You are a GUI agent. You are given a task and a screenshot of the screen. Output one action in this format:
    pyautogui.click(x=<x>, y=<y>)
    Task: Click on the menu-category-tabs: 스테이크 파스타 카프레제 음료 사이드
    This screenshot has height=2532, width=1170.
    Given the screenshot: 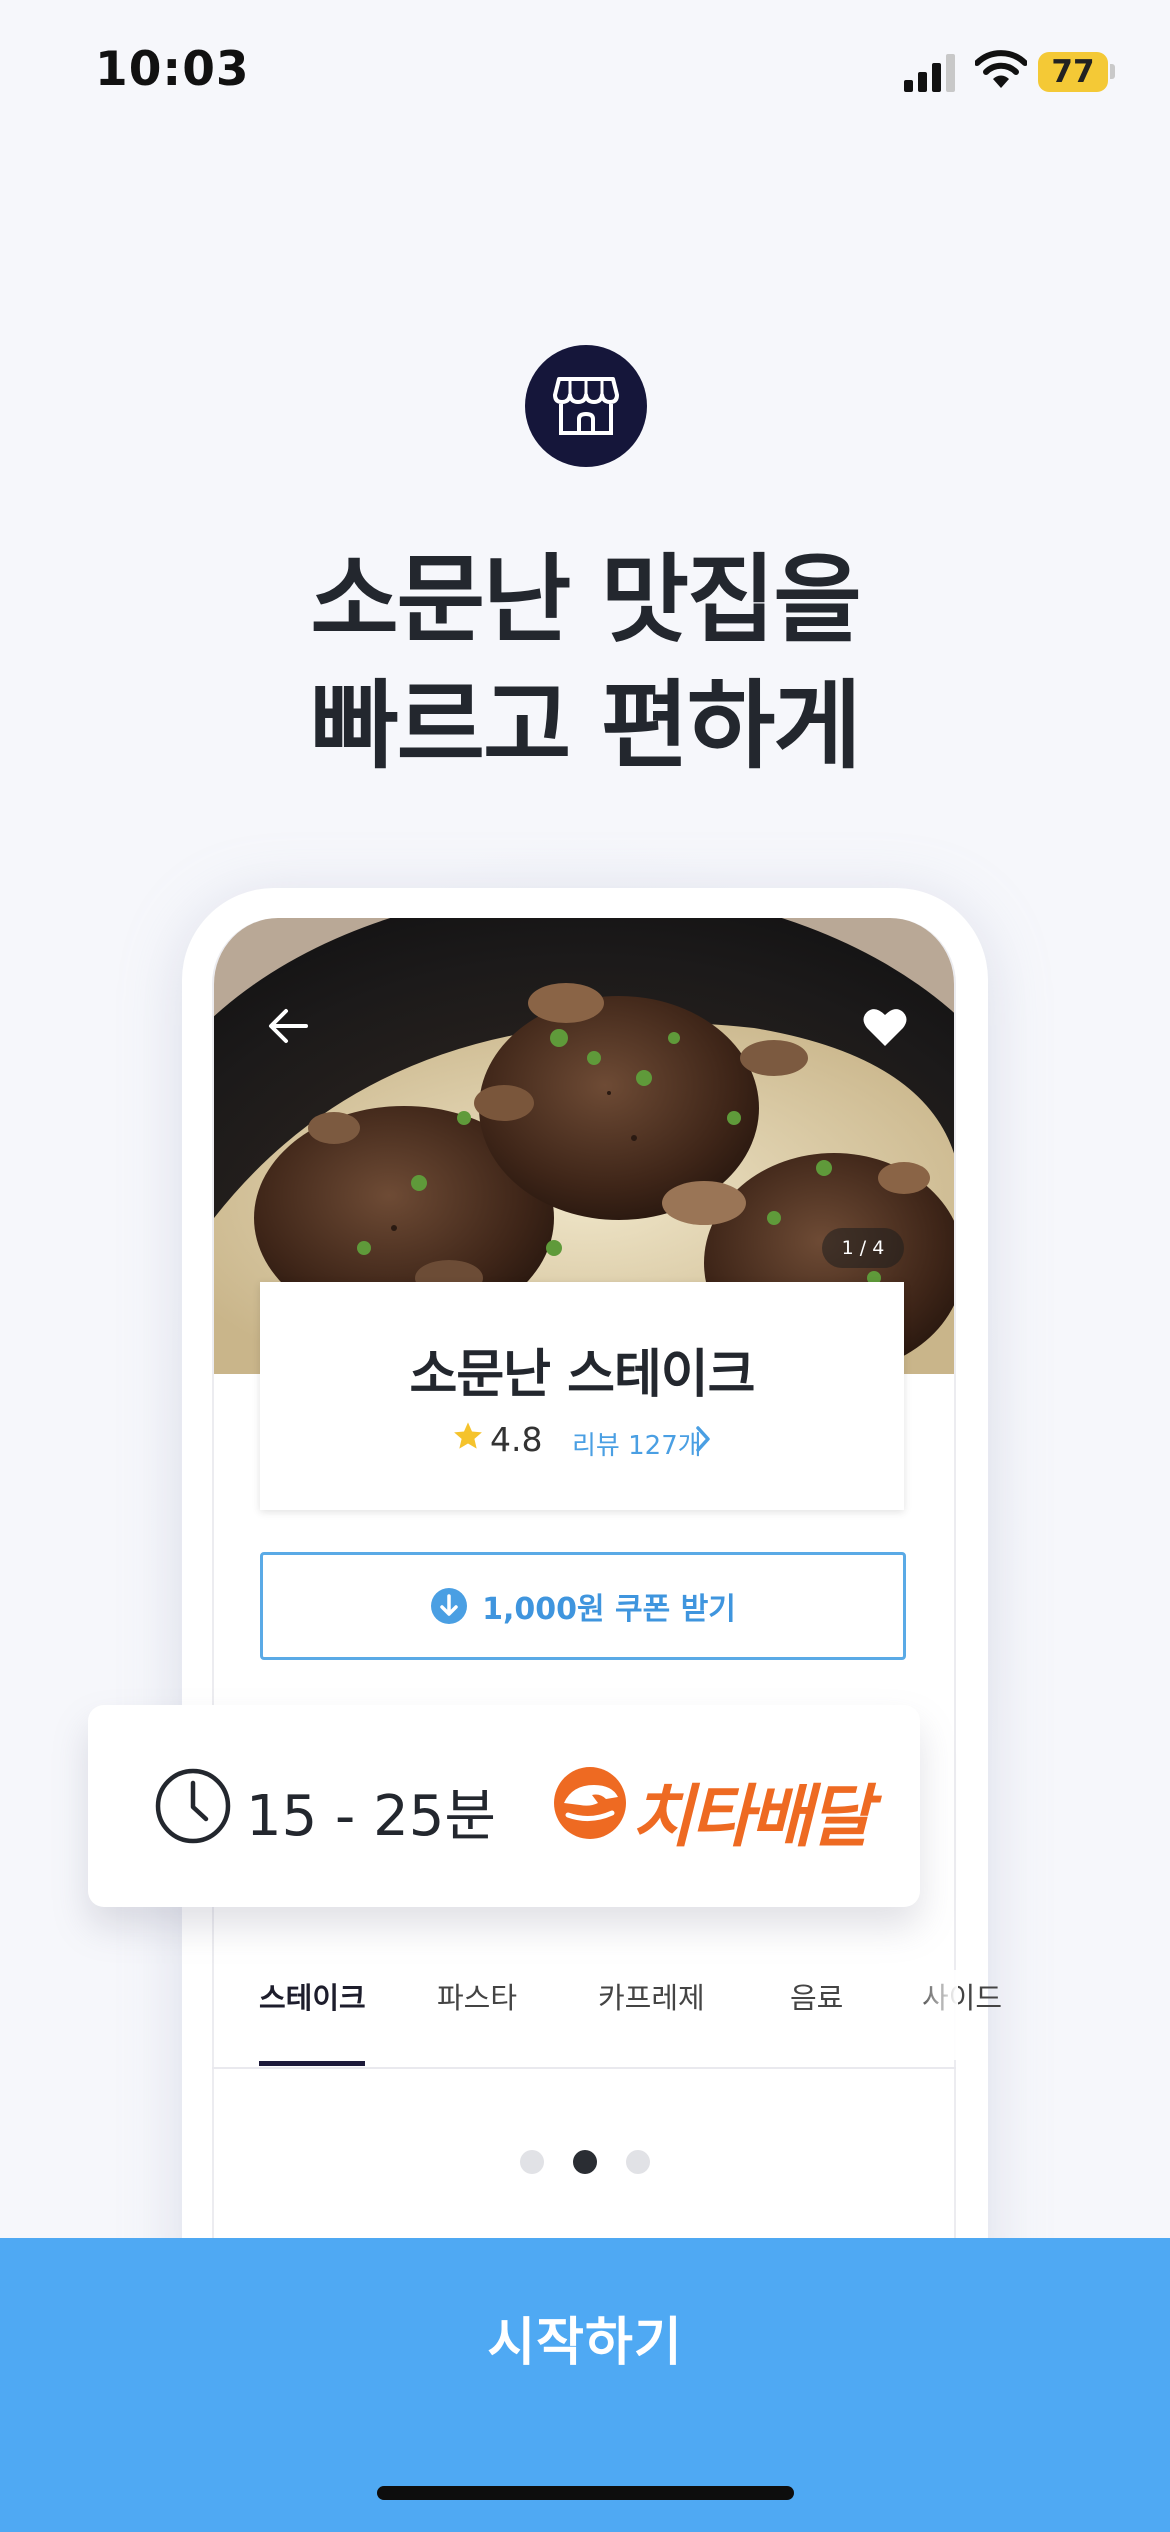 What is the action you would take?
    pyautogui.click(x=607, y=2023)
    